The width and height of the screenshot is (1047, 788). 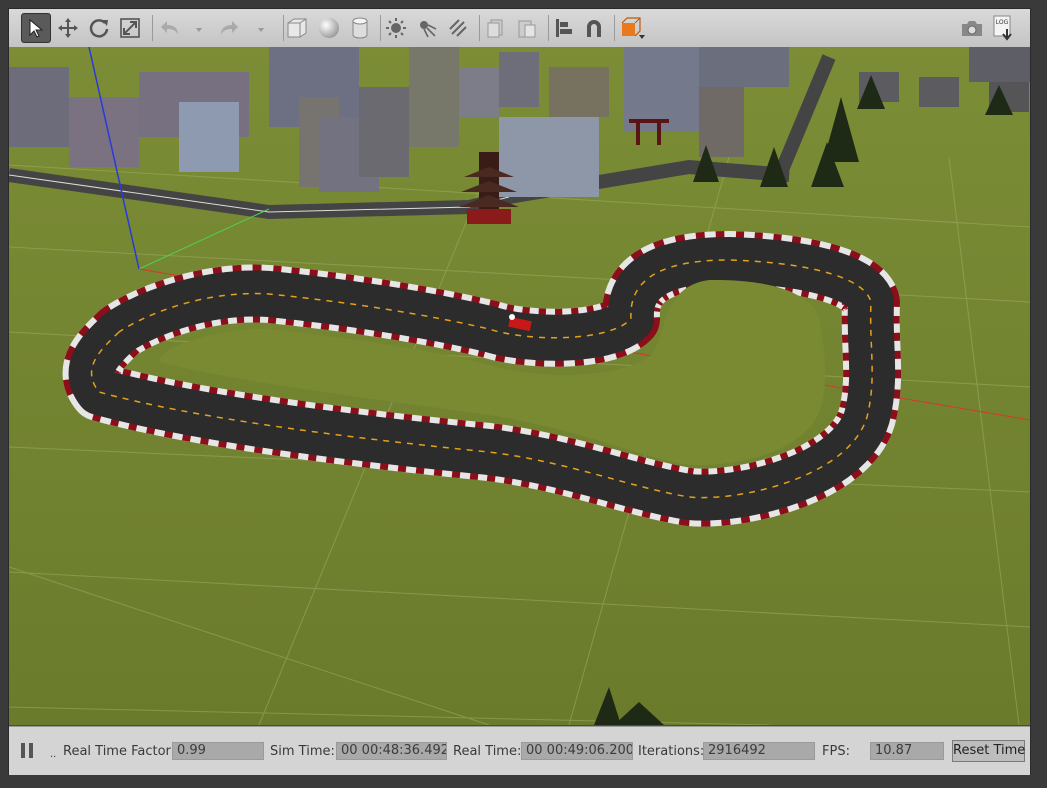 I want to click on translate-mode-button, so click(x=68, y=28).